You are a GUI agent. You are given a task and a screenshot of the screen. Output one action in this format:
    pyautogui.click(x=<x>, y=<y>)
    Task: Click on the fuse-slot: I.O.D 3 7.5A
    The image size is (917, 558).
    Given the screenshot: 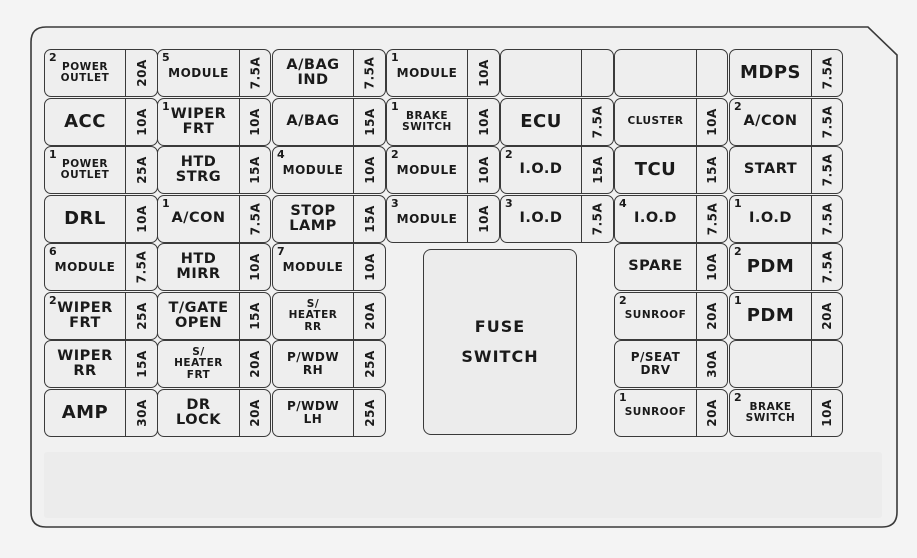 What is the action you would take?
    pyautogui.click(x=557, y=219)
    